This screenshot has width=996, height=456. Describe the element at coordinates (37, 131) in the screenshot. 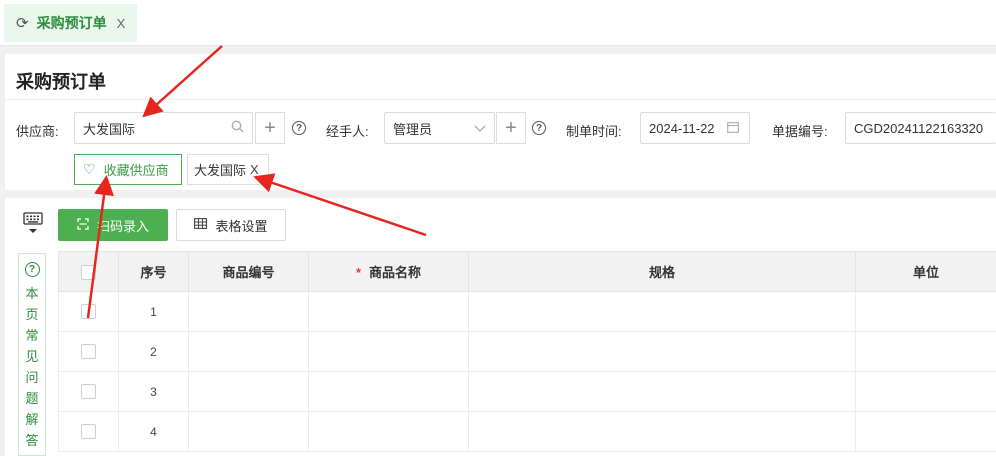

I see `supplier-label: 供应商:` at that location.